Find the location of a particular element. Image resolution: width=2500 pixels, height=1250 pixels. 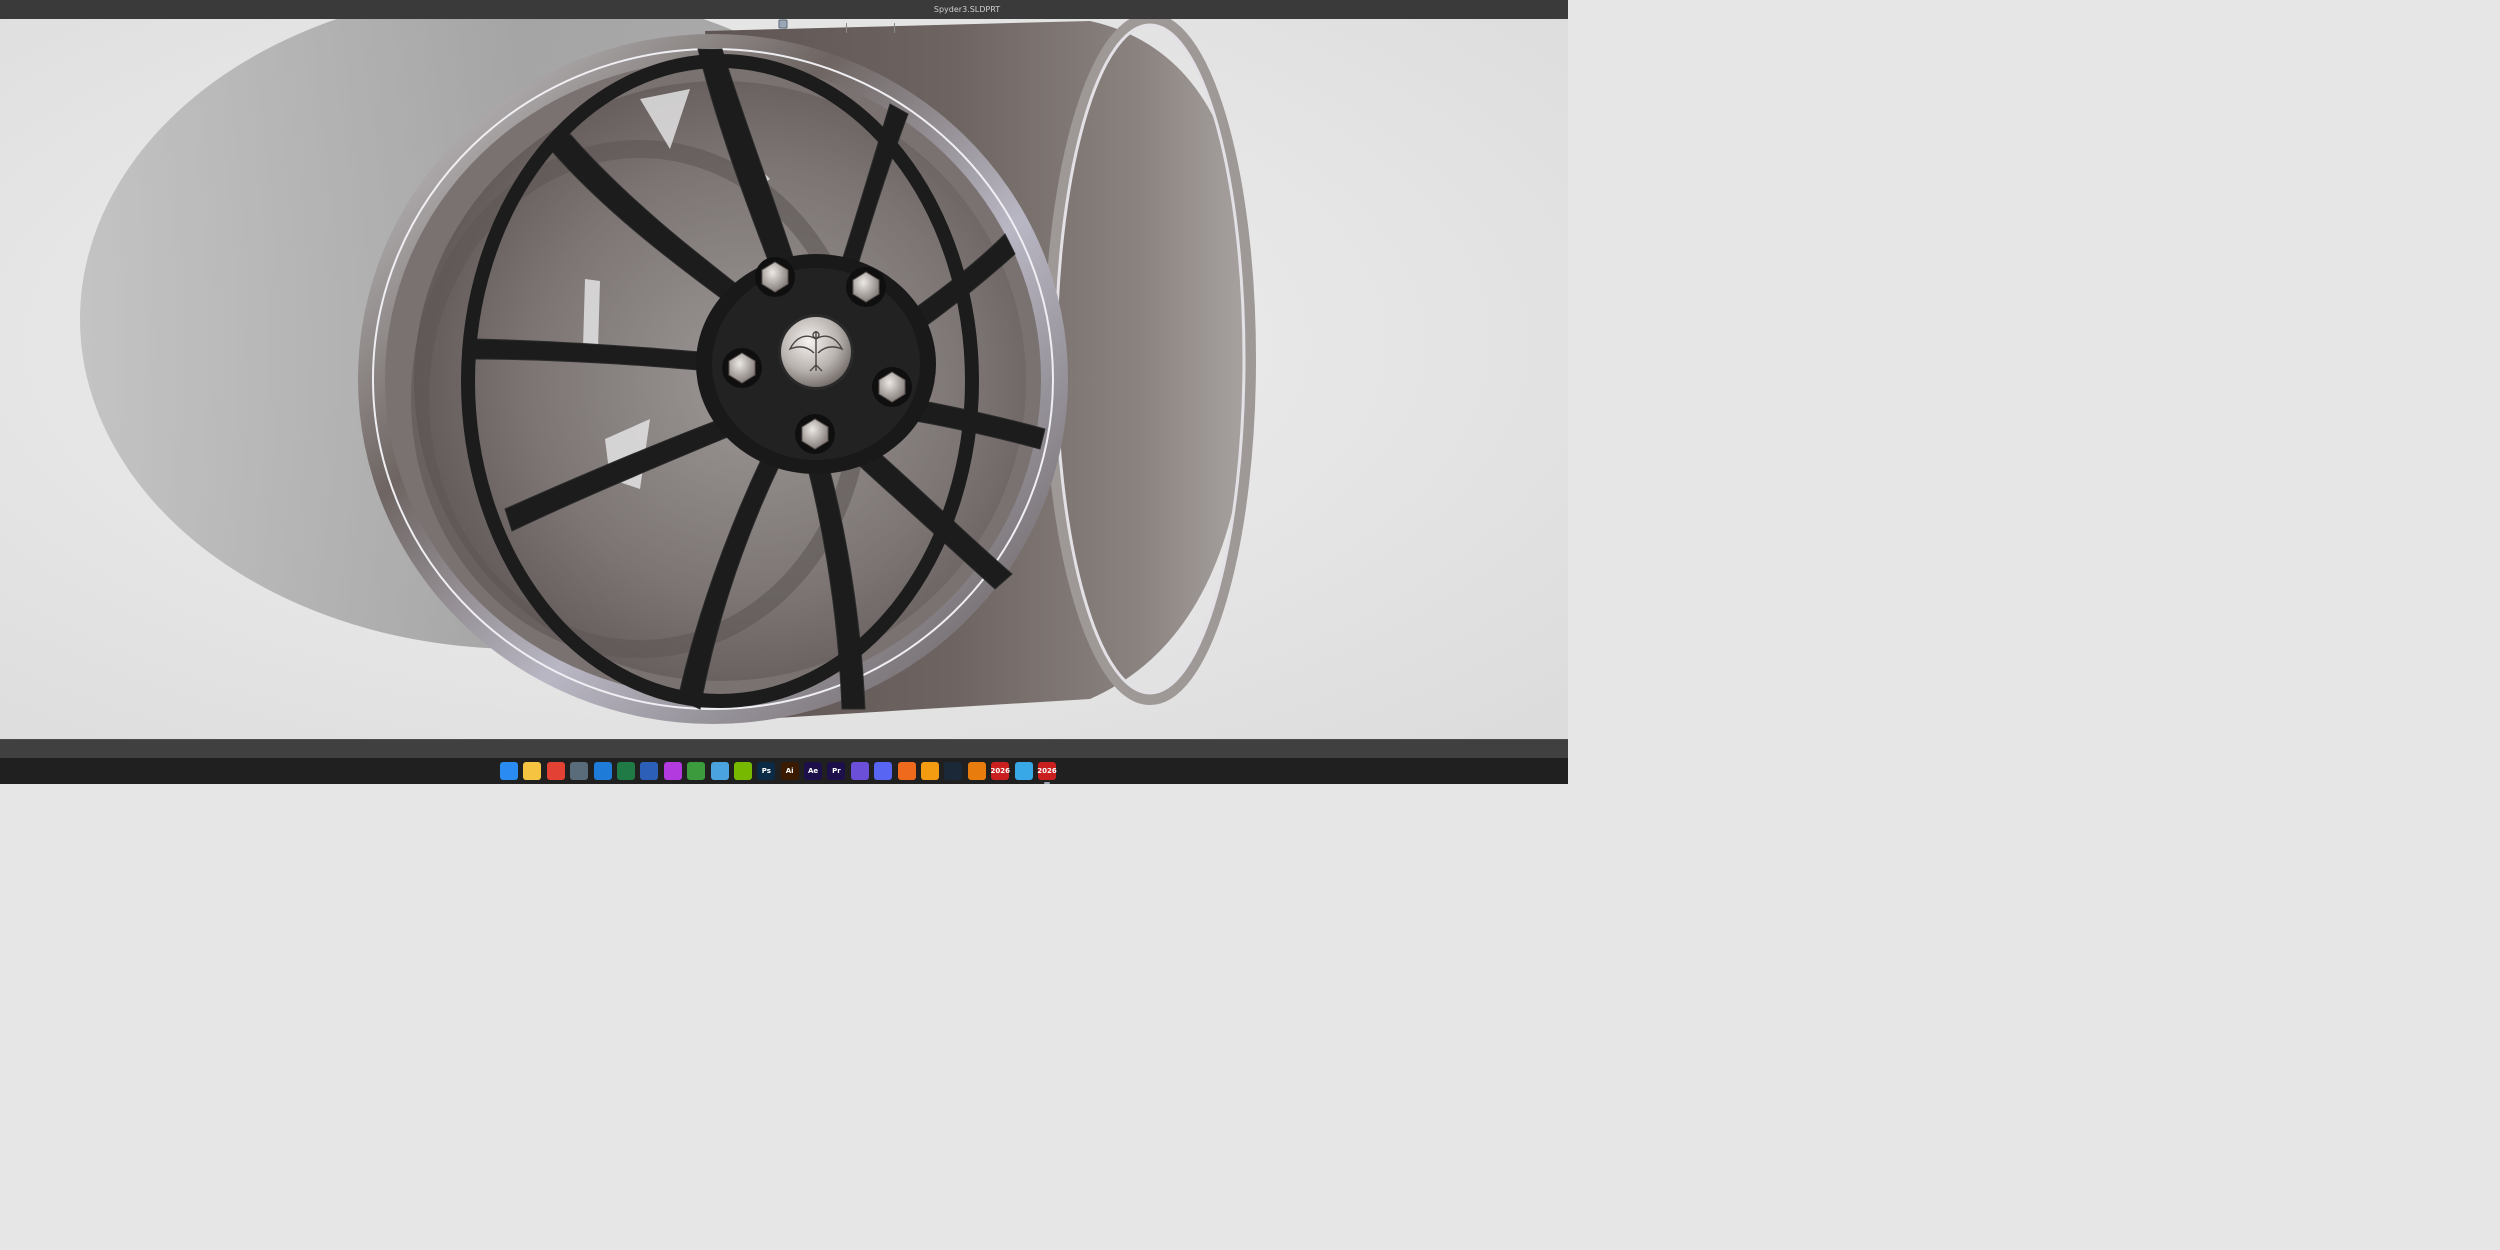

view-settings-icon is located at coordinates (783, 24).